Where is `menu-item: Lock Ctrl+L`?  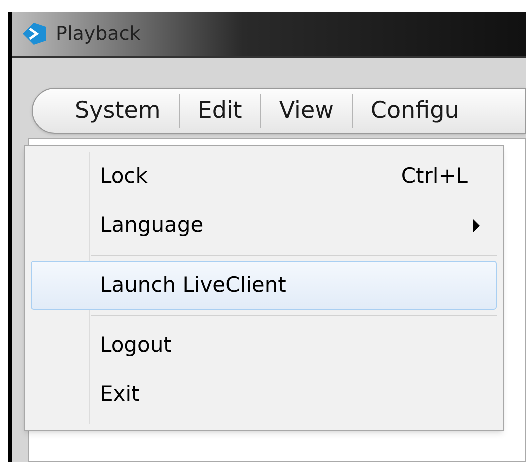
menu-item: Lock Ctrl+L is located at coordinates (264, 176).